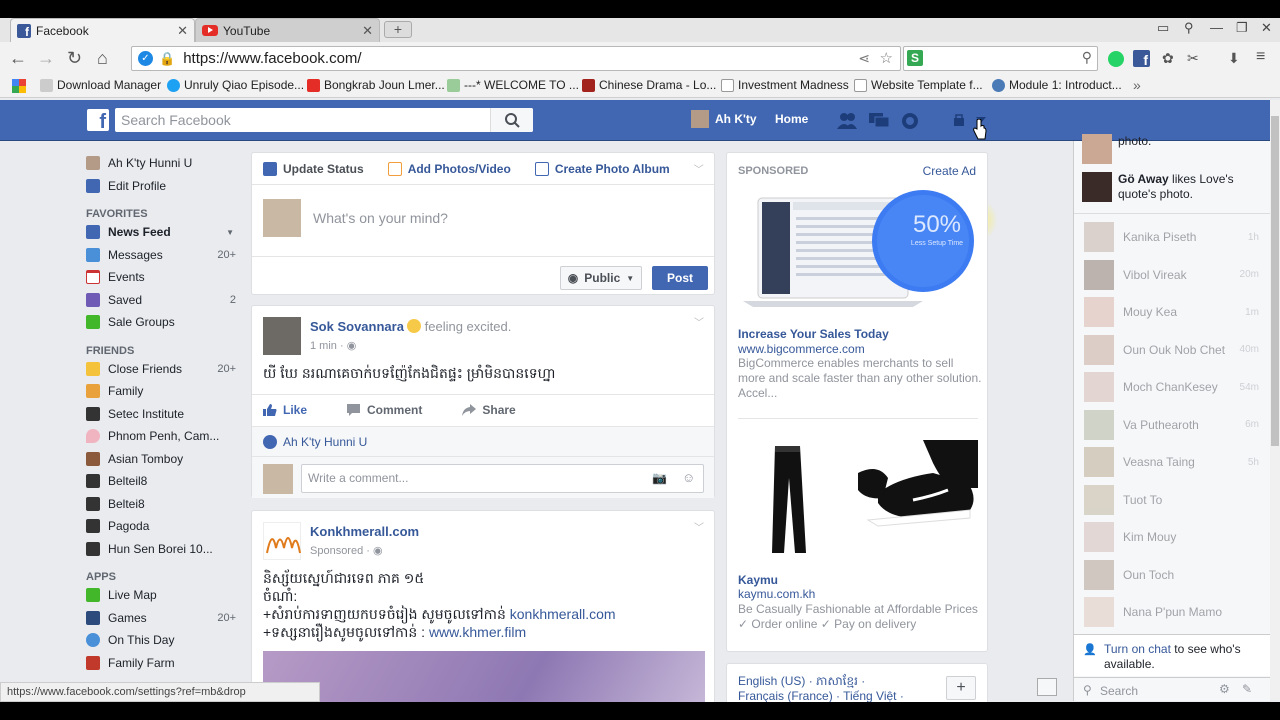  Describe the element at coordinates (1260, 57) in the screenshot. I see `menu-icon: ≡` at that location.